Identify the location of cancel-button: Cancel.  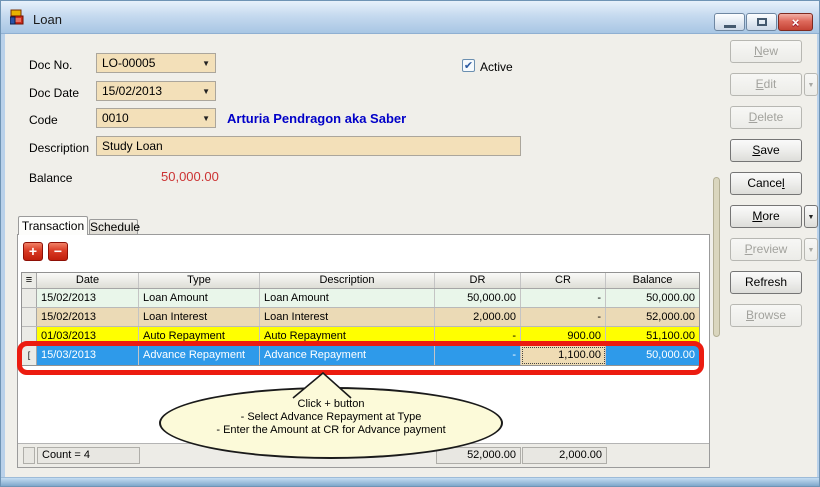
(766, 183).